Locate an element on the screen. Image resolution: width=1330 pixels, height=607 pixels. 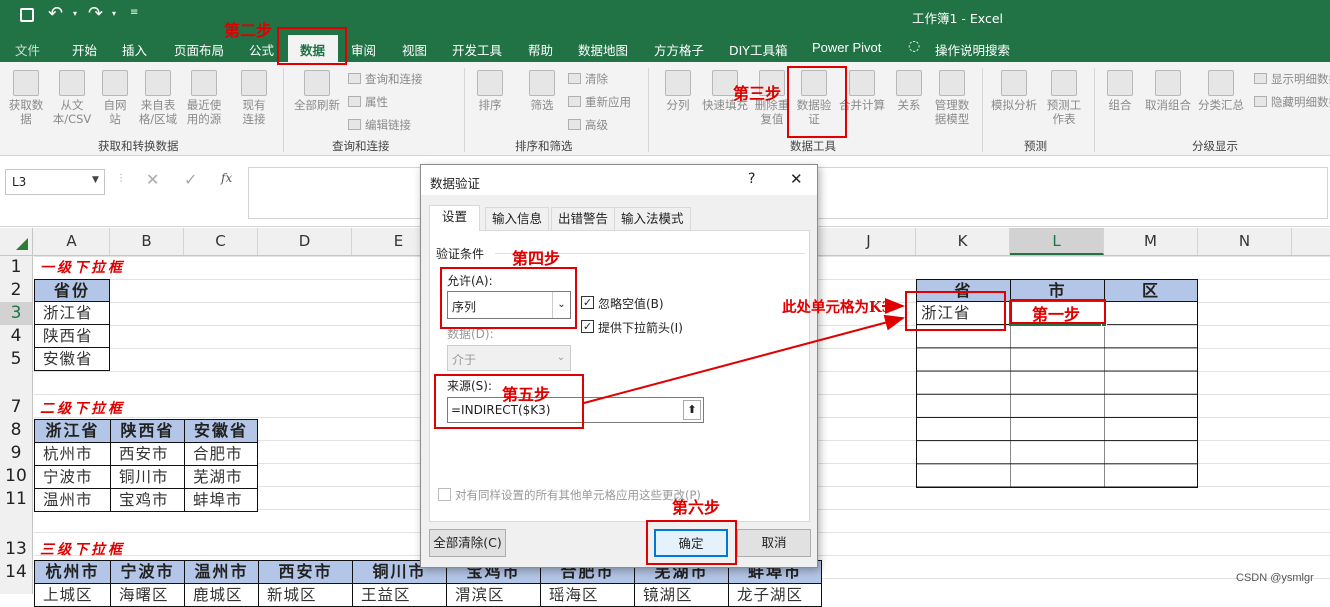
watermark: CSDN @ysmlgr is located at coordinates (1275, 578).